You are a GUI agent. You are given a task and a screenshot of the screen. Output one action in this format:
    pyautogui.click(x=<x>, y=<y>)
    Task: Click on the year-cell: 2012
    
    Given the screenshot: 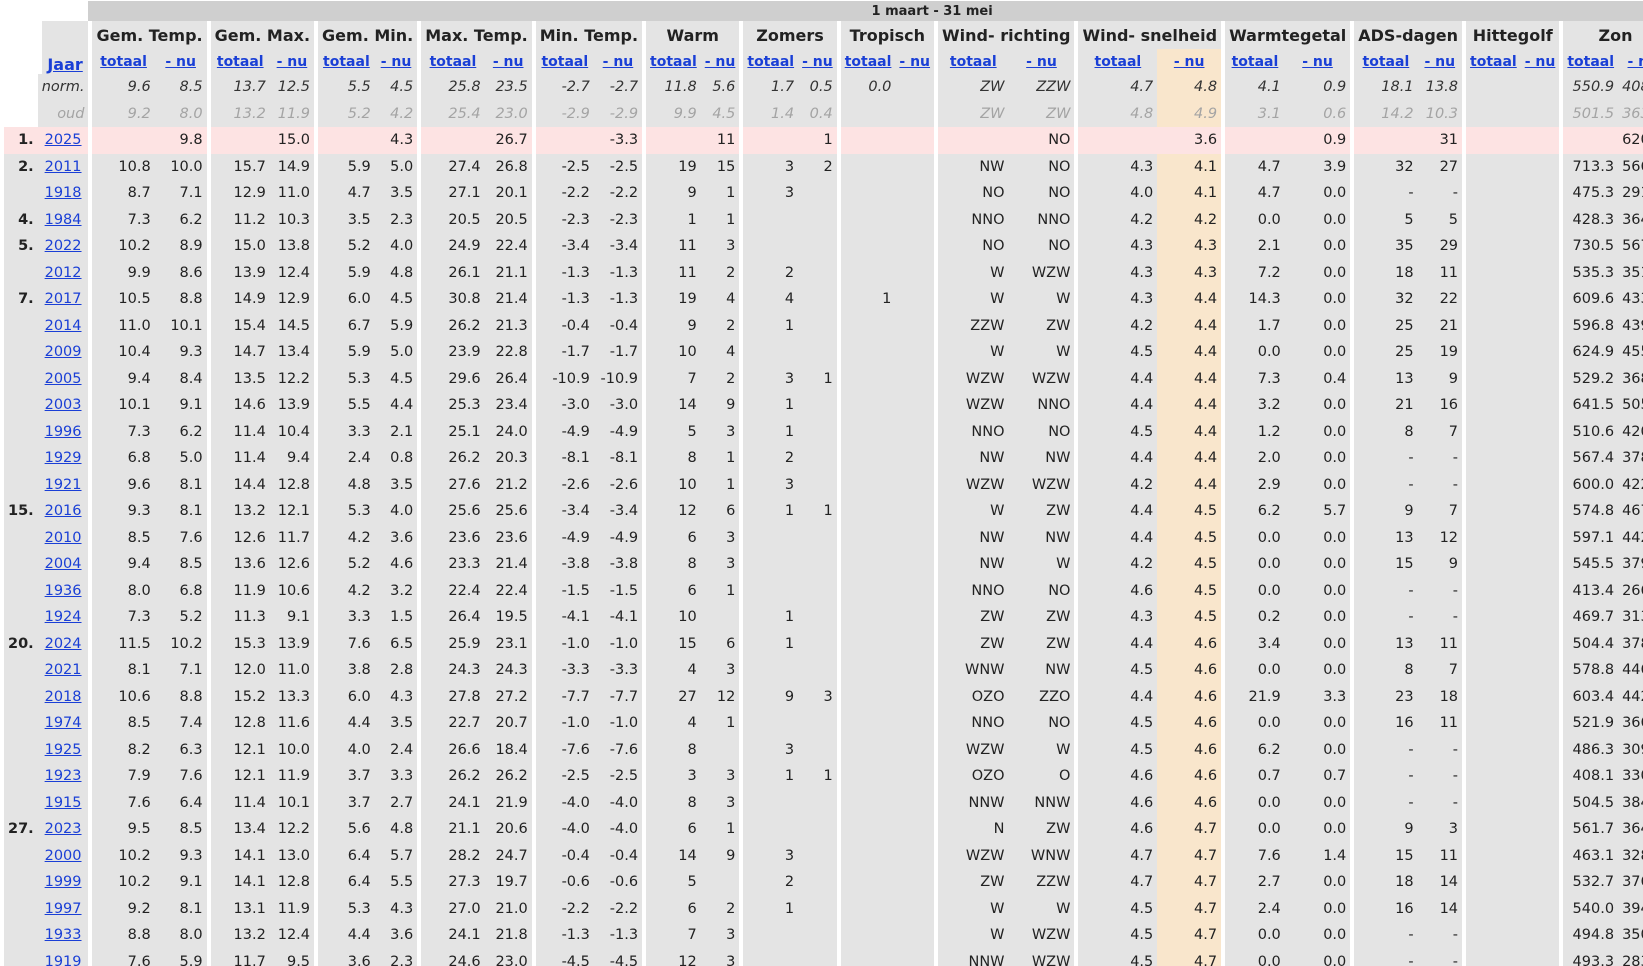 What is the action you would take?
    pyautogui.click(x=63, y=272)
    